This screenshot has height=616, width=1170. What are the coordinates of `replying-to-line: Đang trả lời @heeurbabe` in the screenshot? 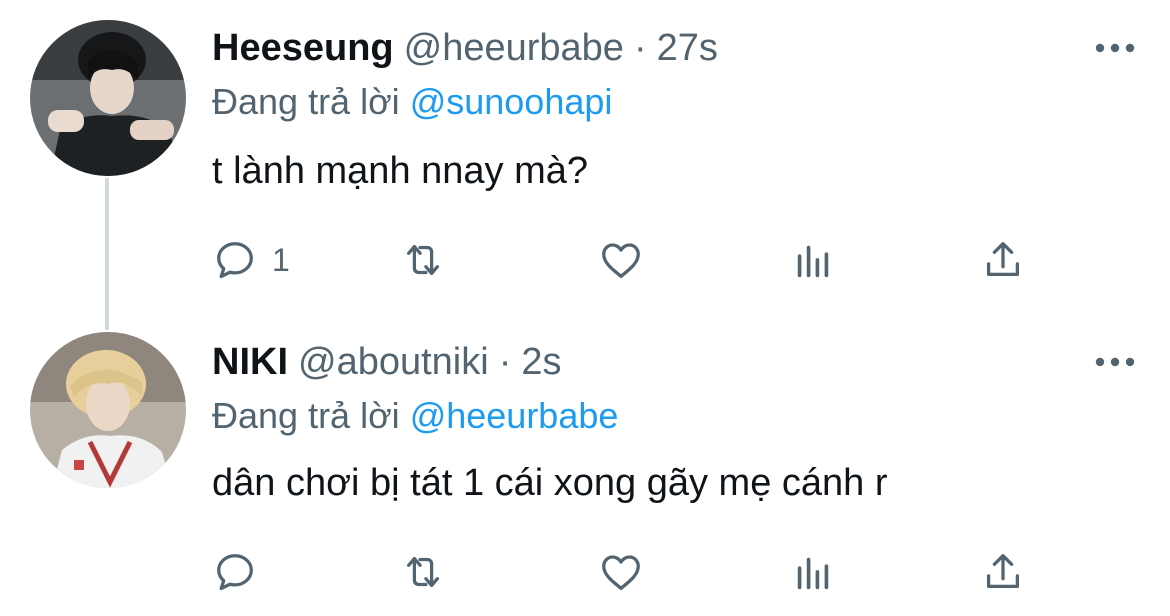 It's located at (415, 416).